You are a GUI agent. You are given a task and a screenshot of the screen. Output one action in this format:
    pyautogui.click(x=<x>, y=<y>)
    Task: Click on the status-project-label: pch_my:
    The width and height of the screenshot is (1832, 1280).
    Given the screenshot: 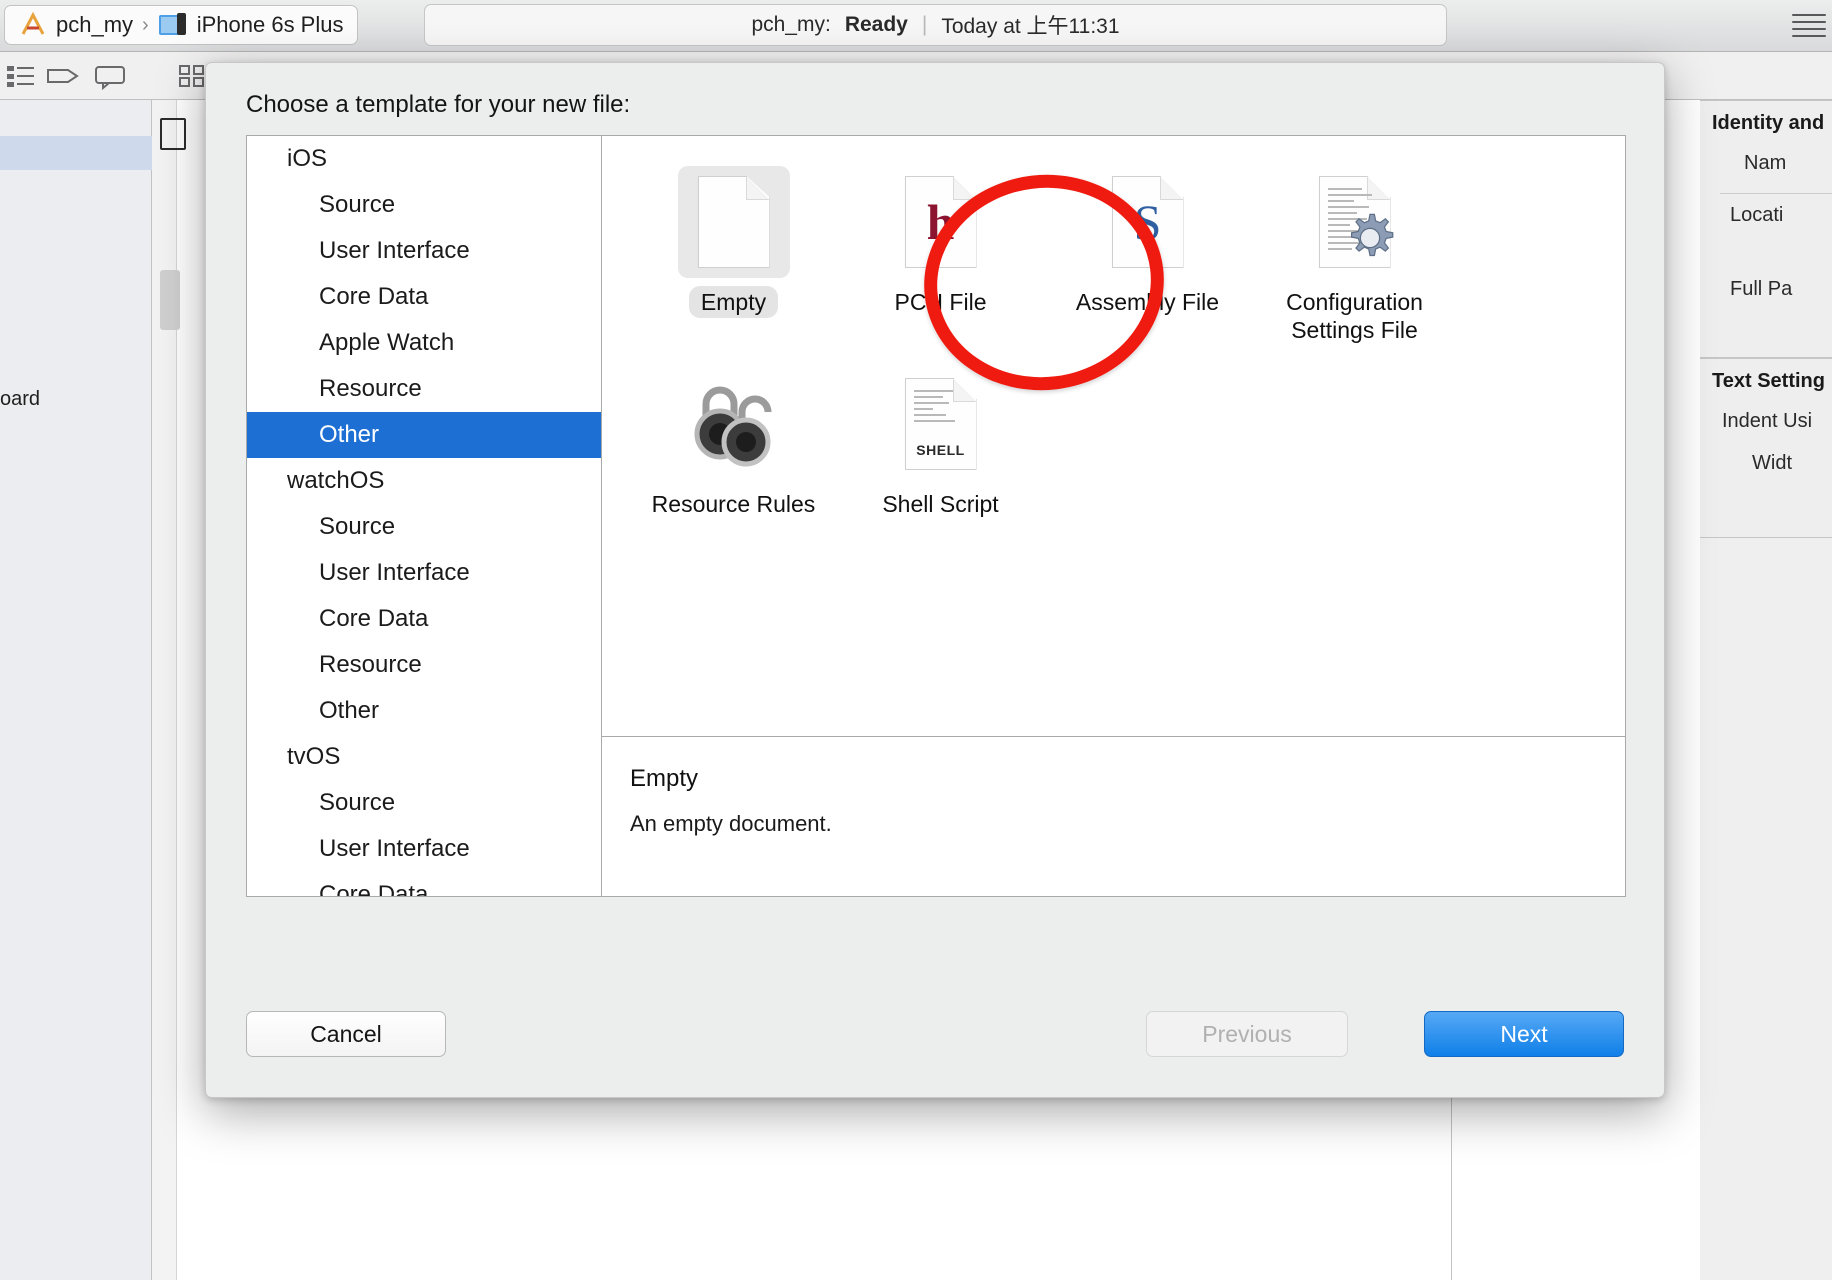 What is the action you would take?
    pyautogui.click(x=791, y=24)
    